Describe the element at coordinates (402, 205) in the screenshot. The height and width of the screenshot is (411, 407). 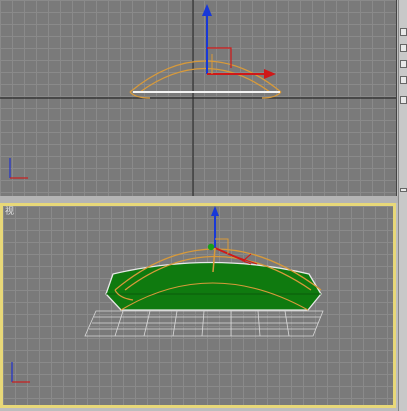
I see `command-panel-strip` at that location.